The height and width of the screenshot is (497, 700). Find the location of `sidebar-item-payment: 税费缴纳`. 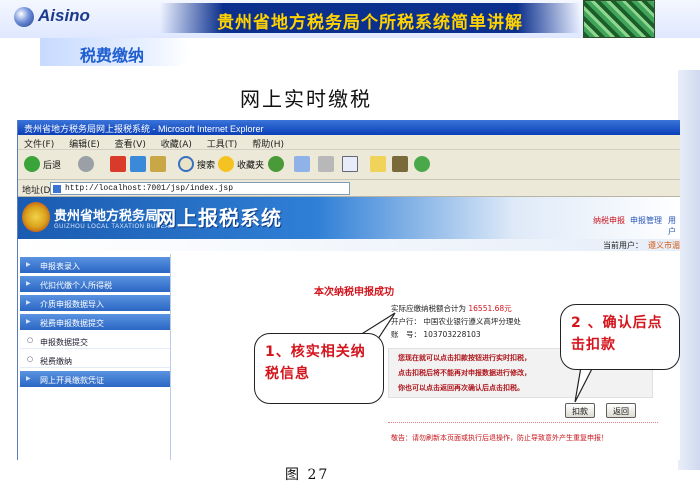

sidebar-item-payment: 税费缴纳 is located at coordinates (95, 360).